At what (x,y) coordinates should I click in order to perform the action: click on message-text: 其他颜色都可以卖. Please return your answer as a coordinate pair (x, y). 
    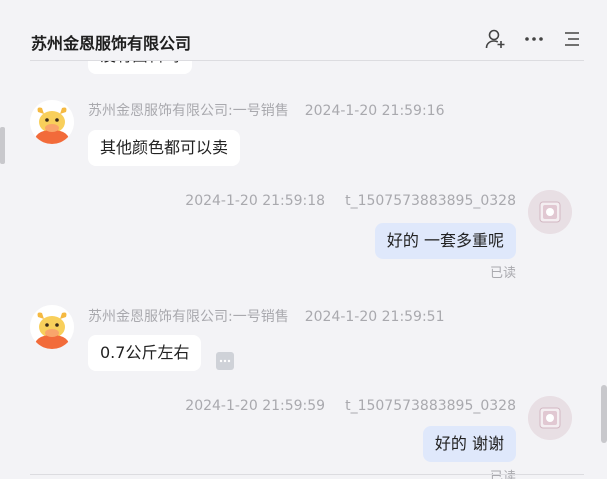
    Looking at the image, I should click on (164, 147).